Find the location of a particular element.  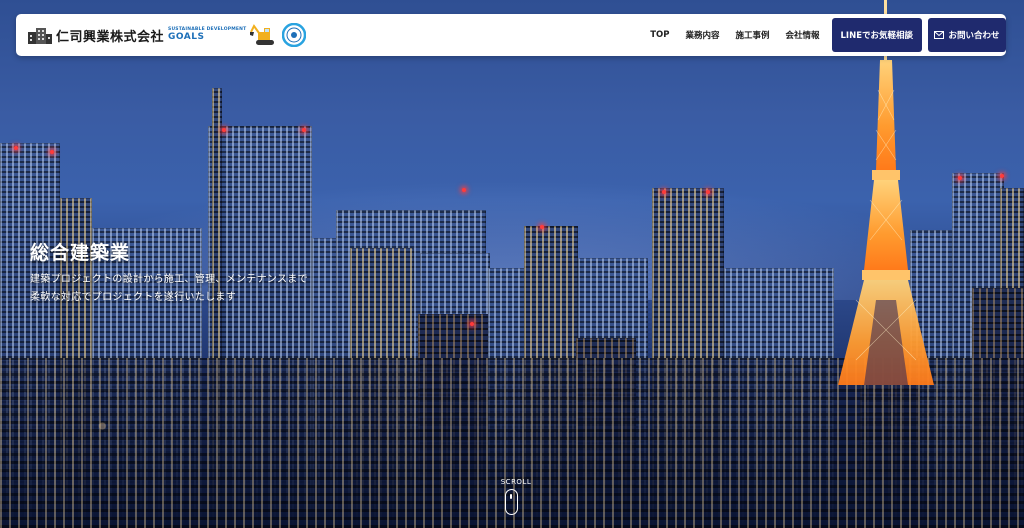

contact-label: お問い合わせ is located at coordinates (974, 36).